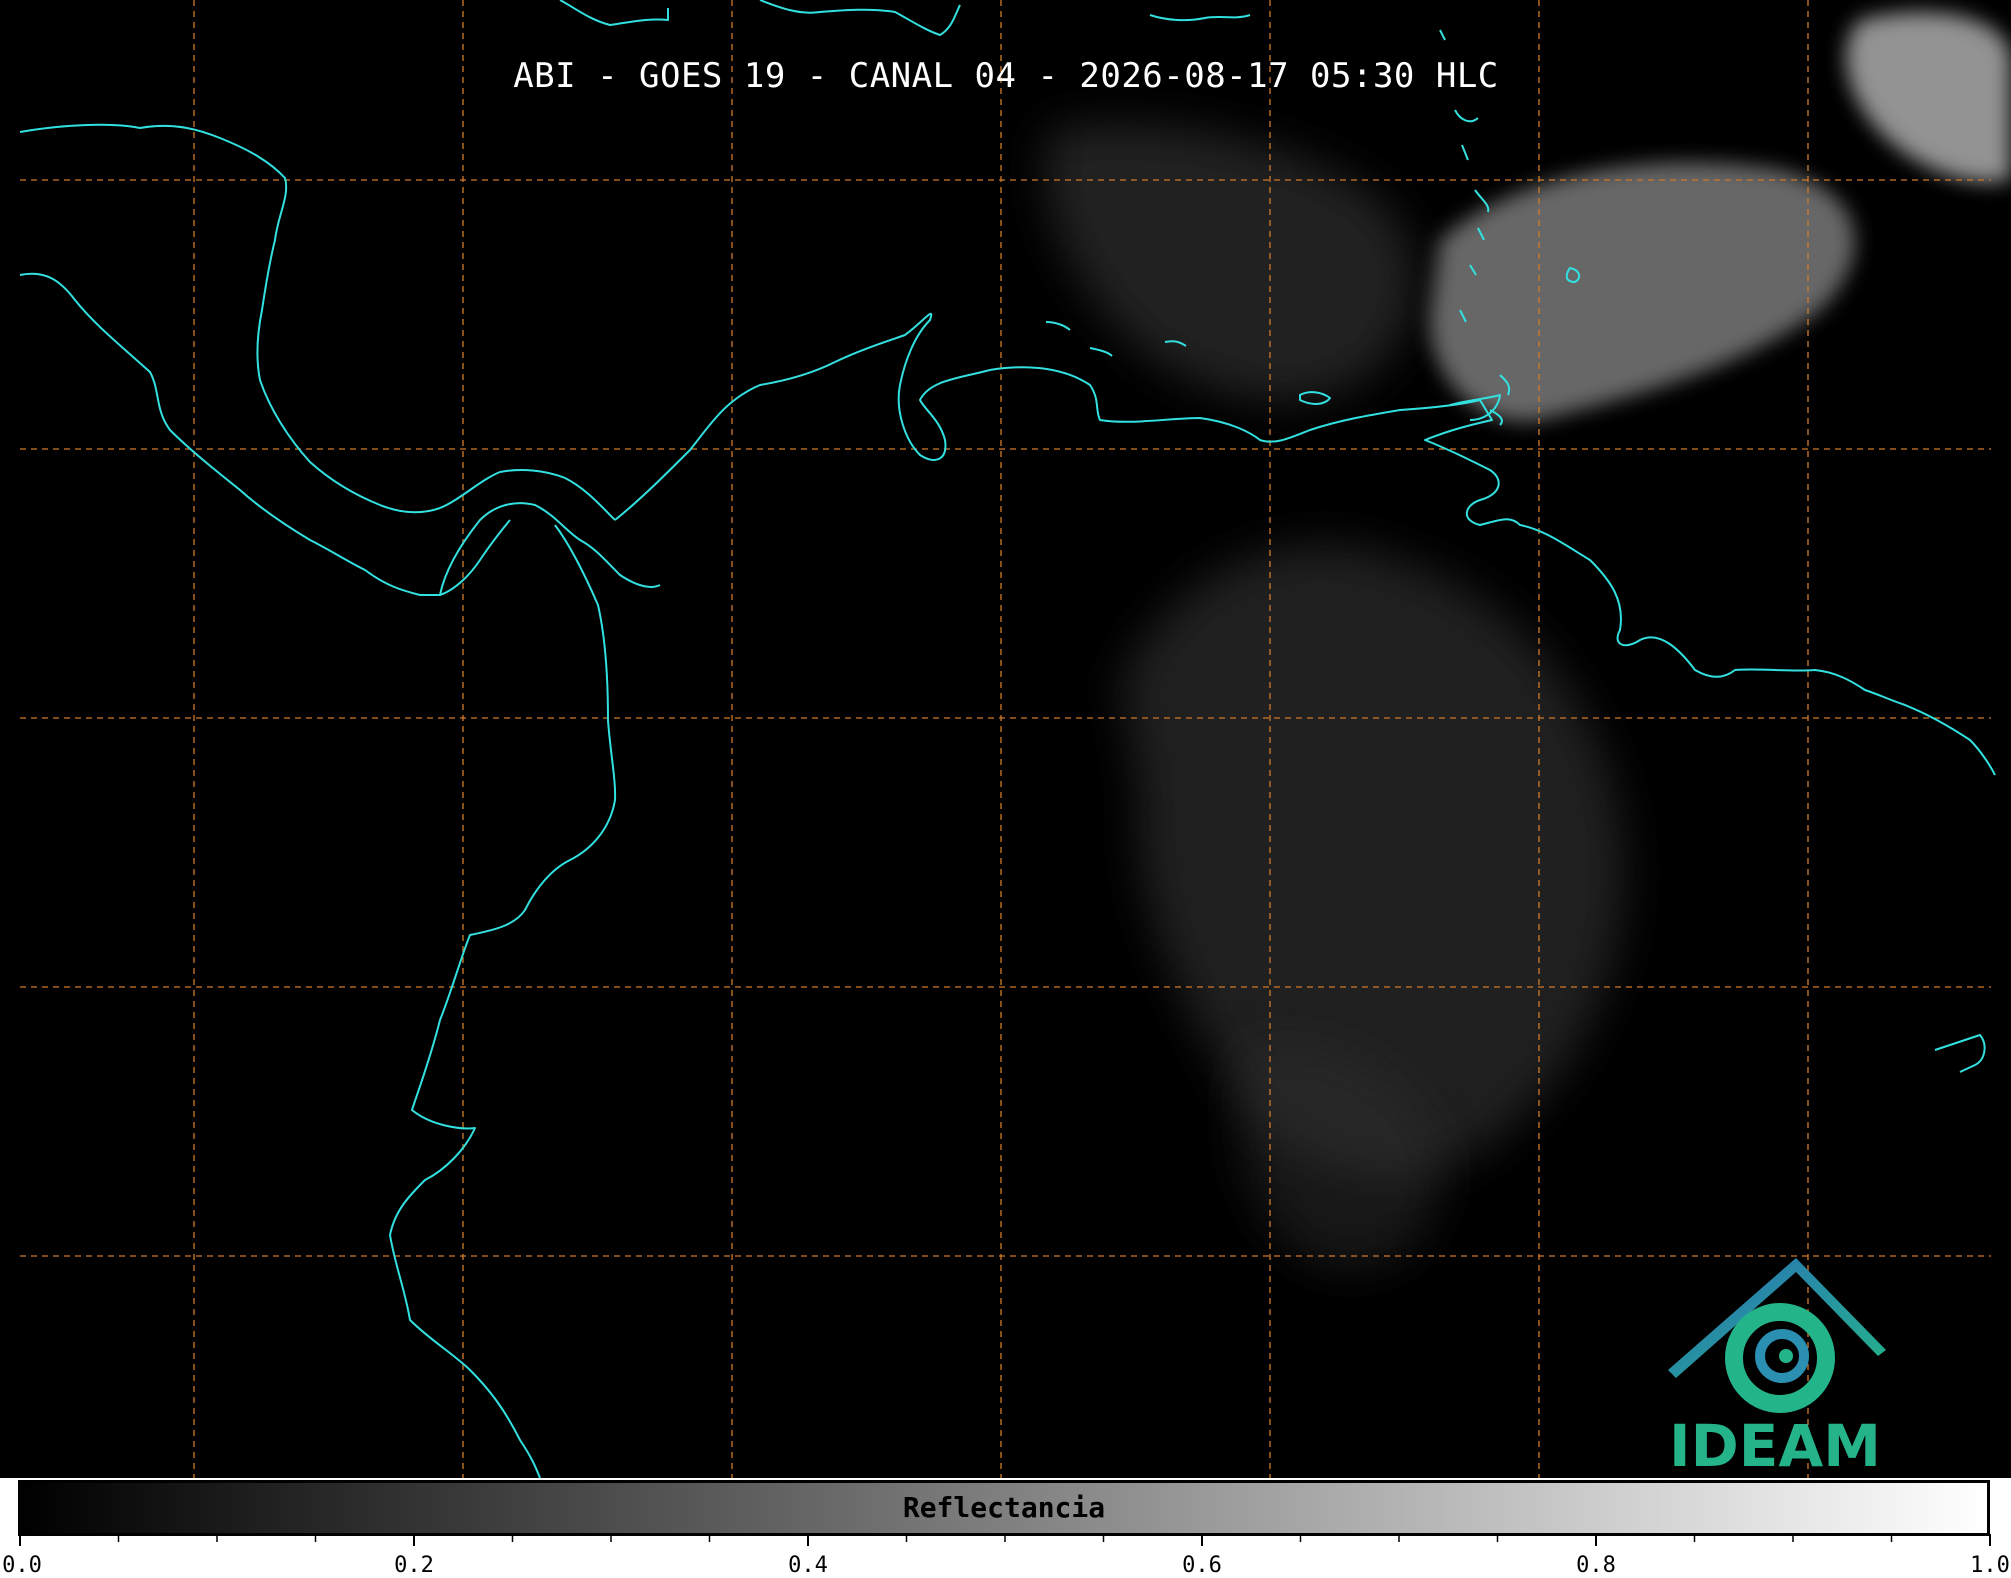  What do you see at coordinates (1786, 1356) in the screenshot?
I see `logo-swirl-core-icon` at bounding box center [1786, 1356].